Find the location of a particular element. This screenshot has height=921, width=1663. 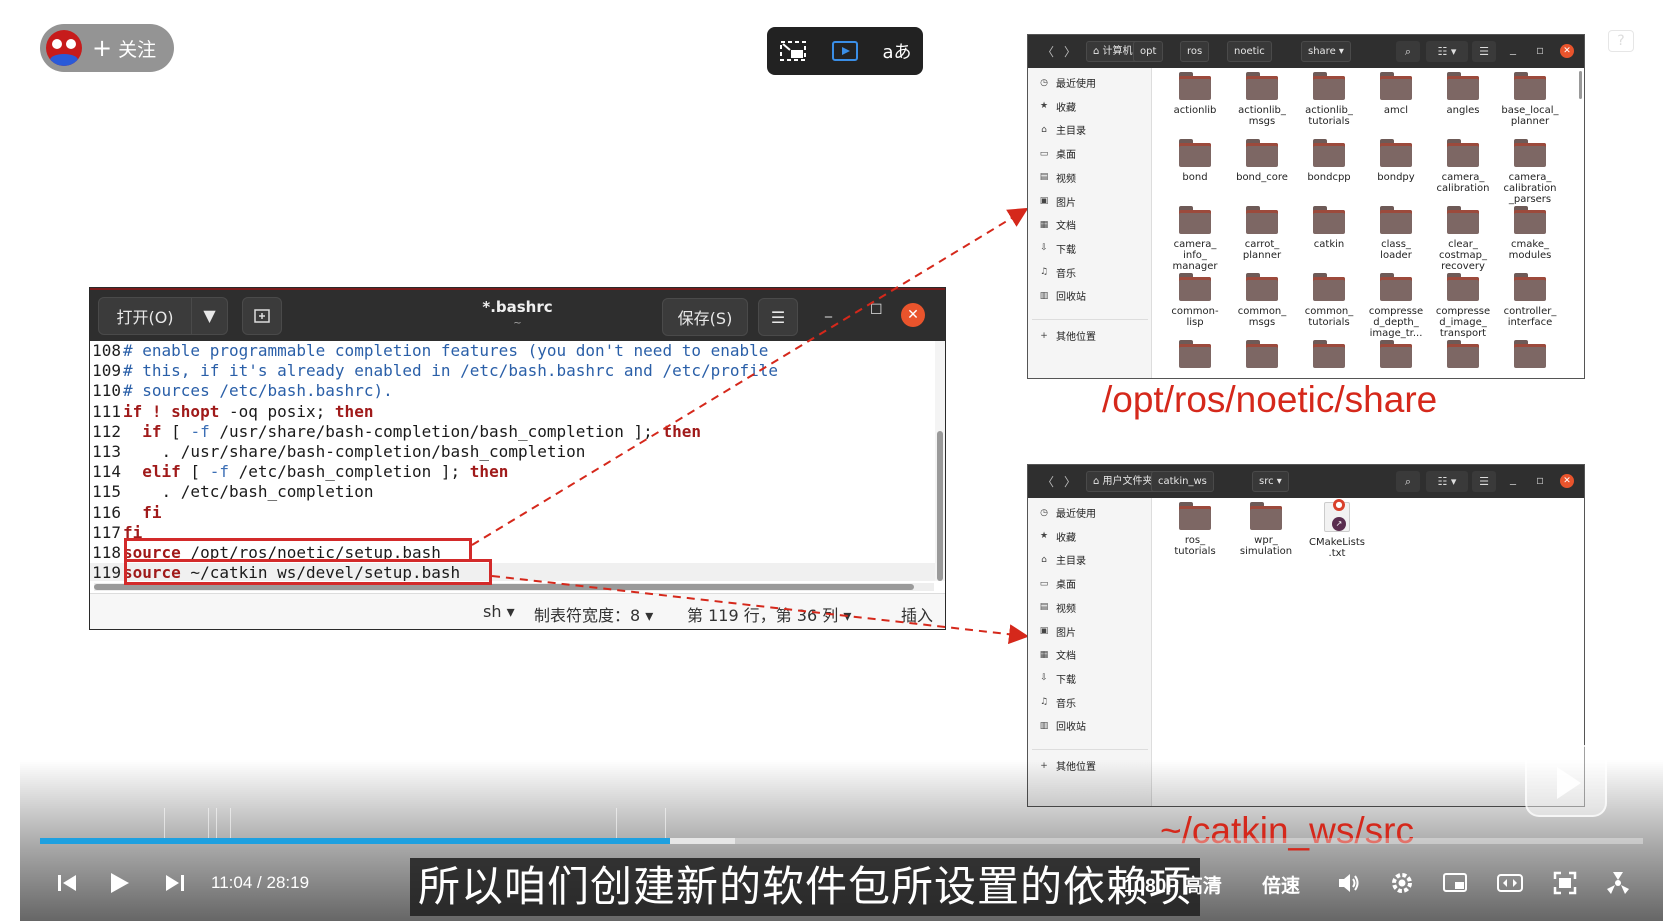

folder-item: common-lisp is located at coordinates (1195, 300).